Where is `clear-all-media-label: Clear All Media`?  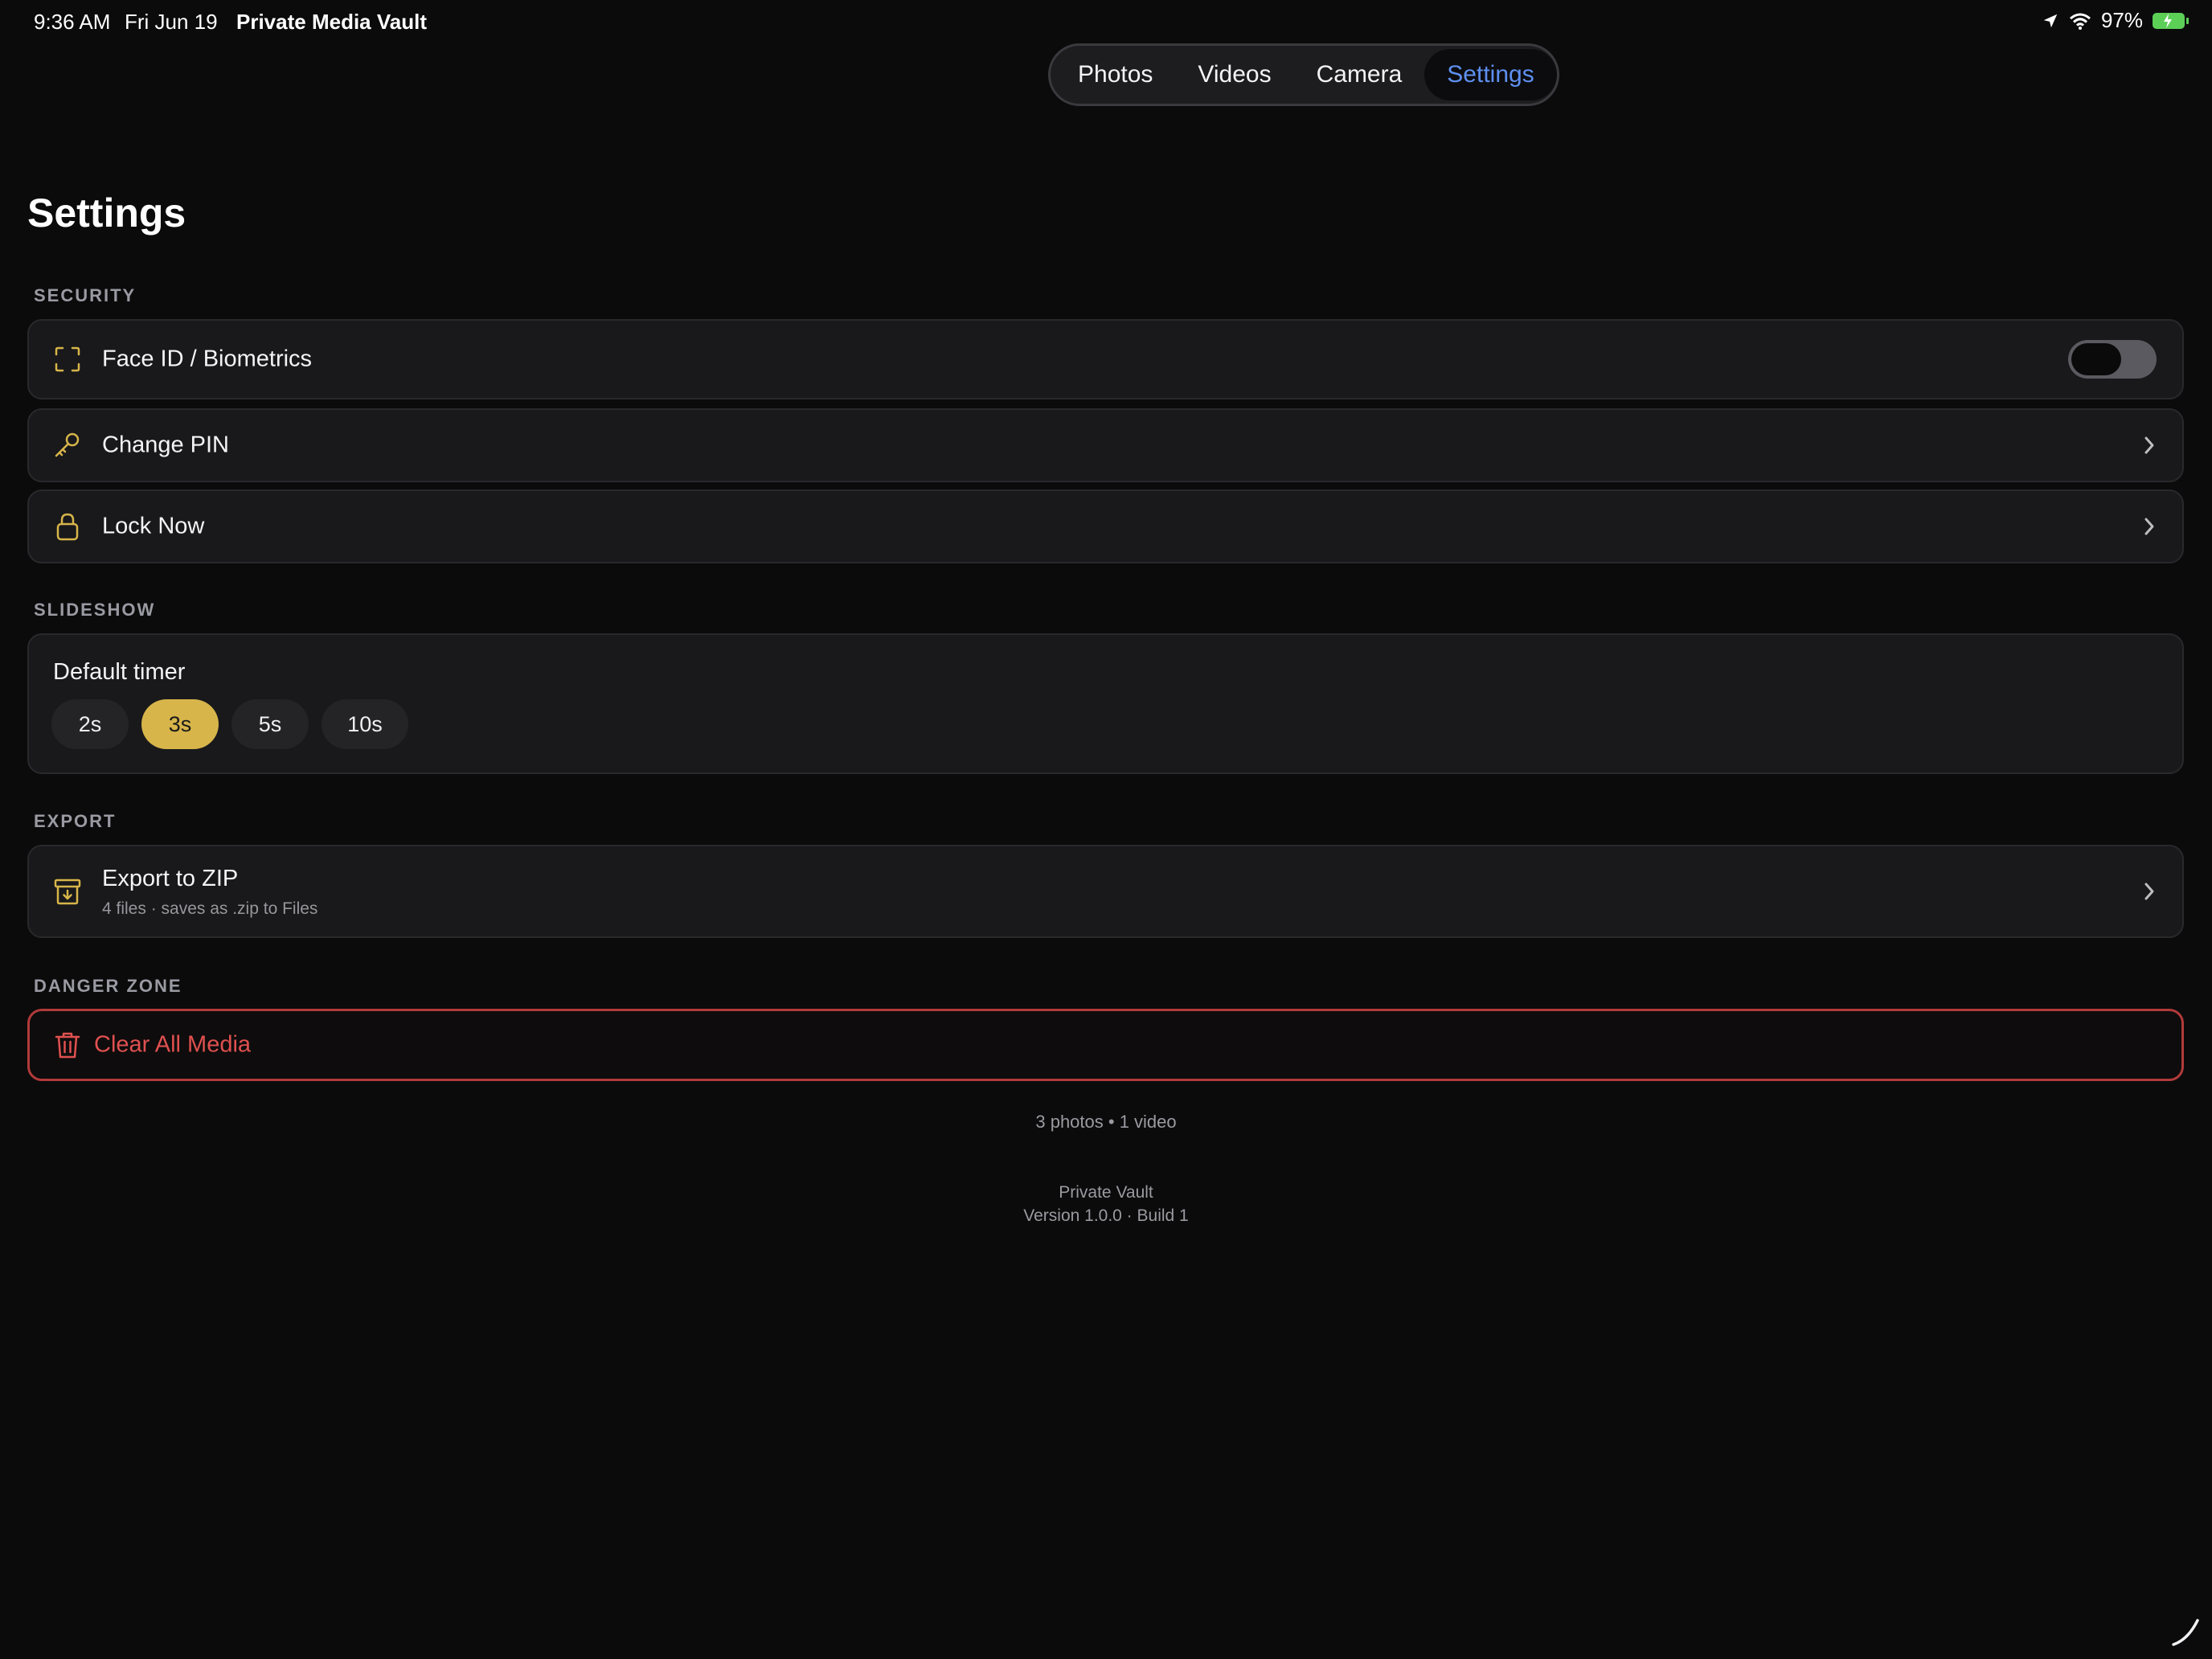
clear-all-media-label: Clear All Media is located at coordinates (173, 1044).